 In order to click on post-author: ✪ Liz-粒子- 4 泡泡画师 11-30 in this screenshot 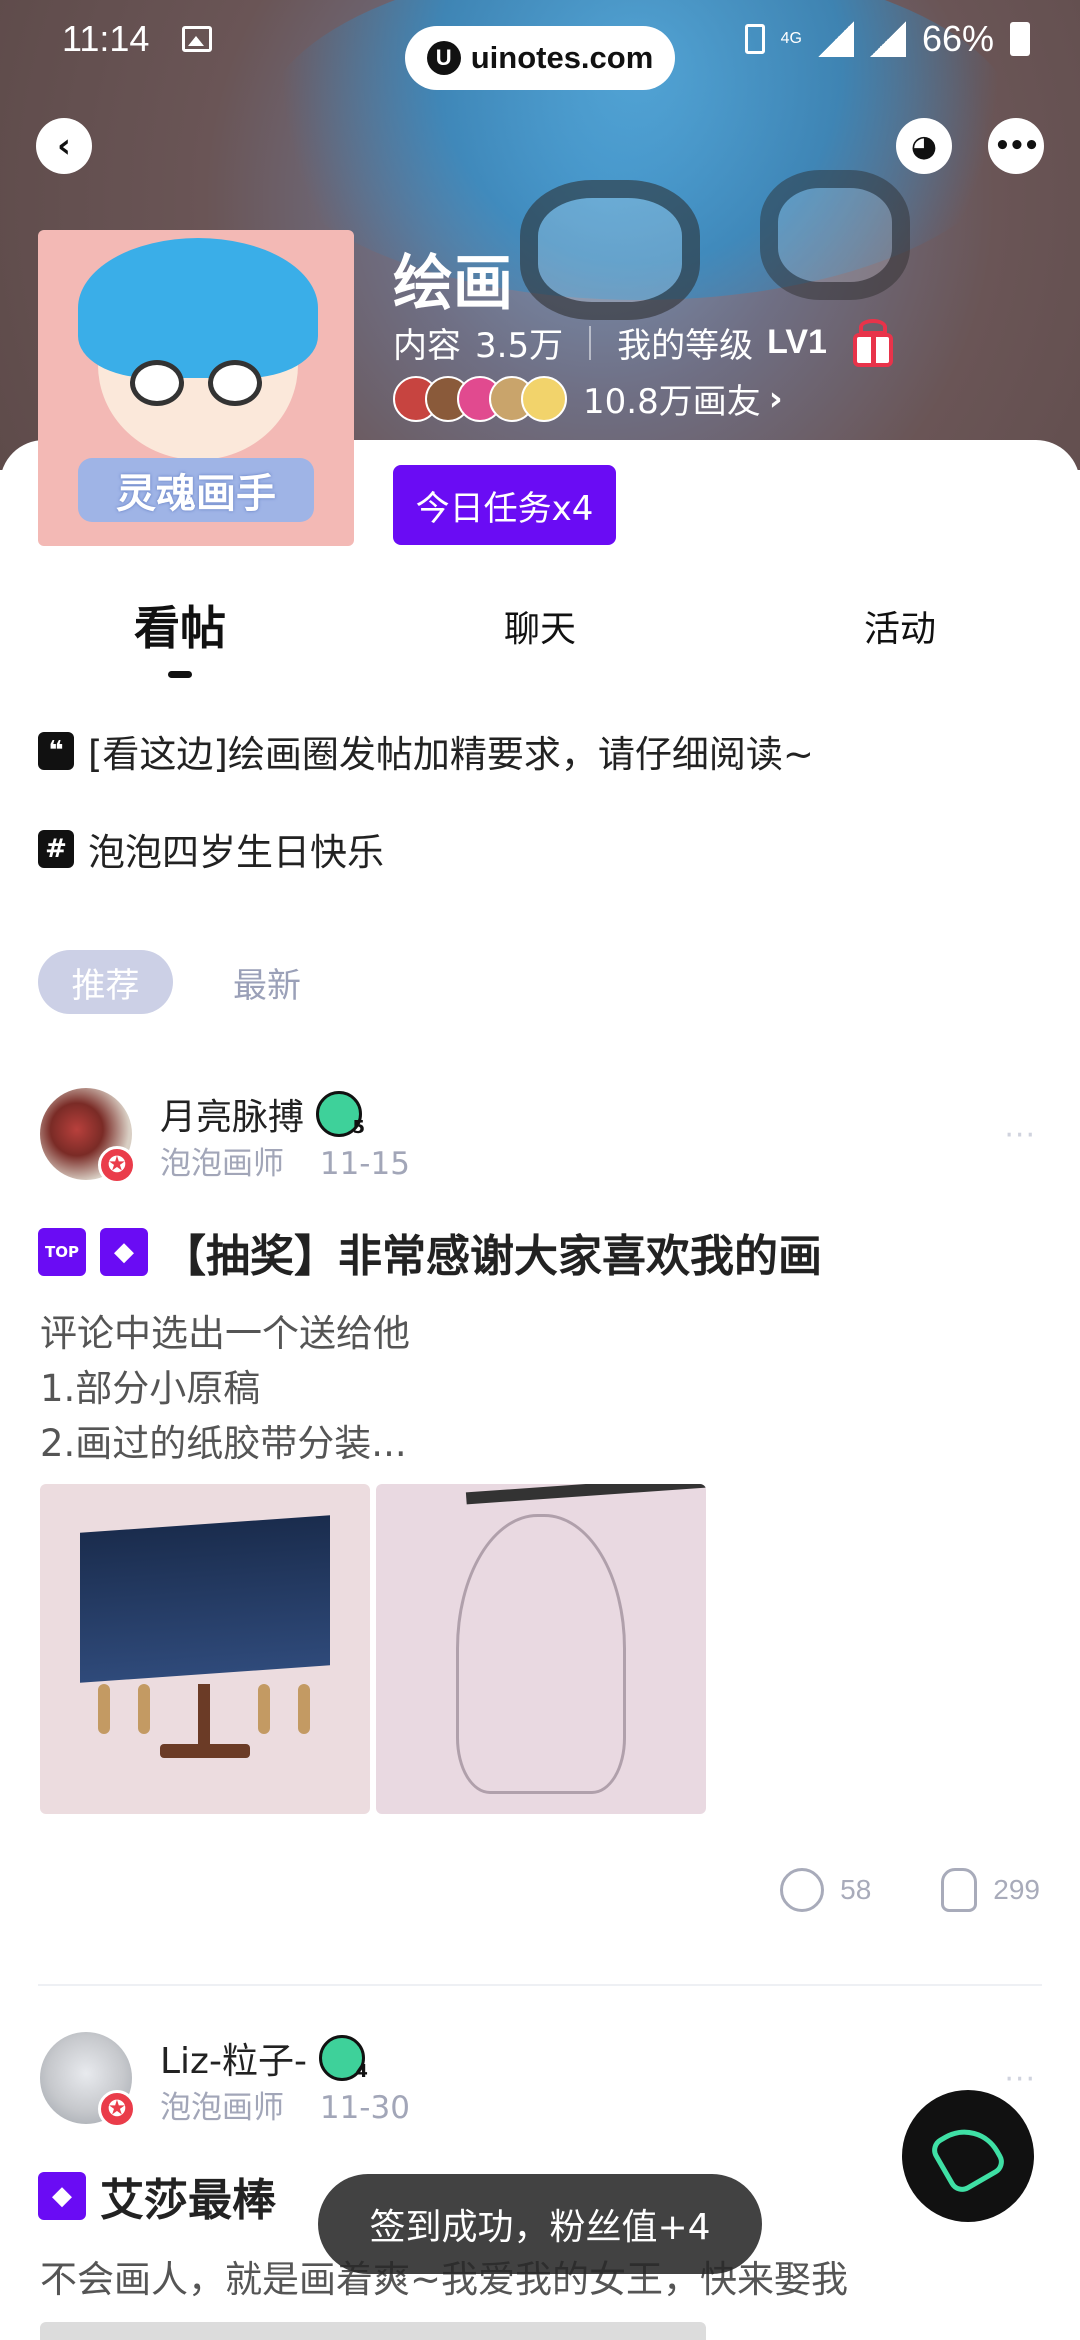, I will do `click(225, 2080)`.